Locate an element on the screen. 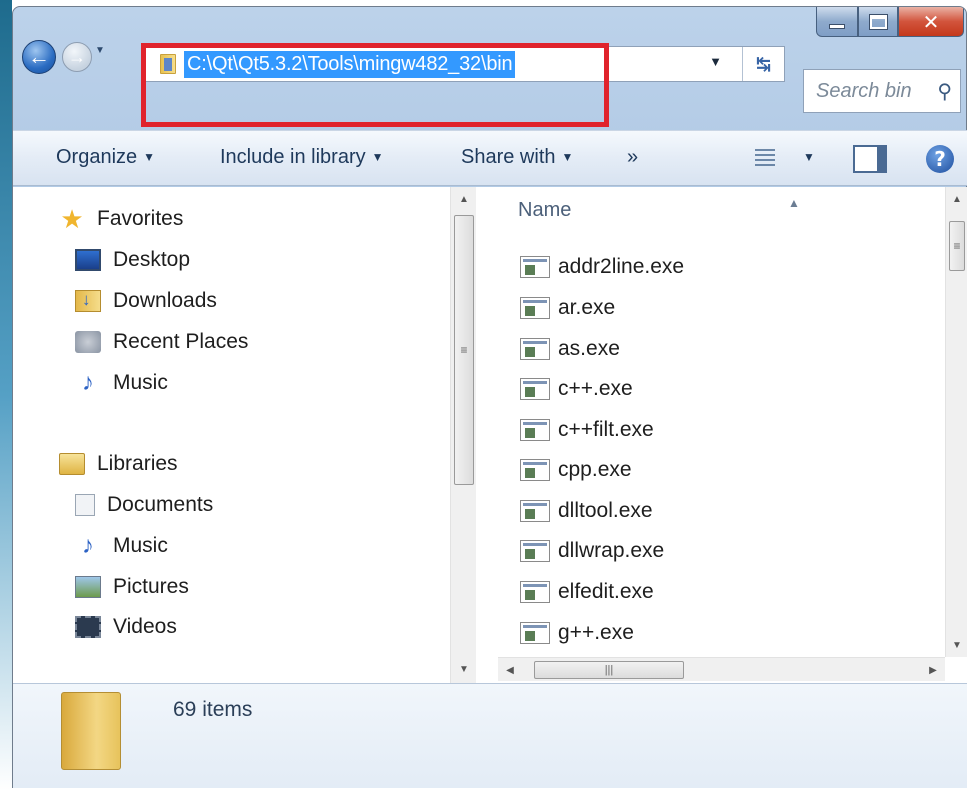 This screenshot has height=791, width=969. file-item: addr2line.exe is located at coordinates (602, 267).